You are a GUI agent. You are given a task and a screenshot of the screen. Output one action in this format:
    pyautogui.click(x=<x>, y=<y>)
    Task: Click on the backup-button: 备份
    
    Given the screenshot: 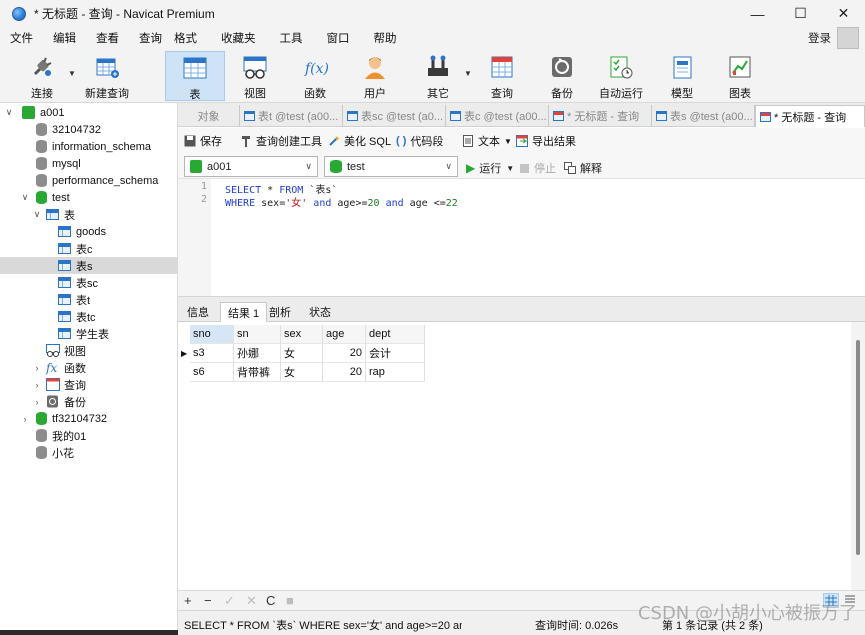 What is the action you would take?
    pyautogui.click(x=562, y=76)
    